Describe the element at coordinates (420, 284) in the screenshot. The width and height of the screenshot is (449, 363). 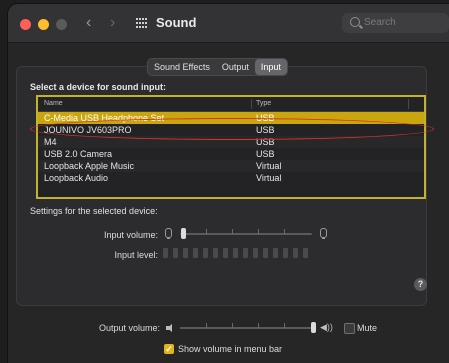
I see `help-button: ?` at that location.